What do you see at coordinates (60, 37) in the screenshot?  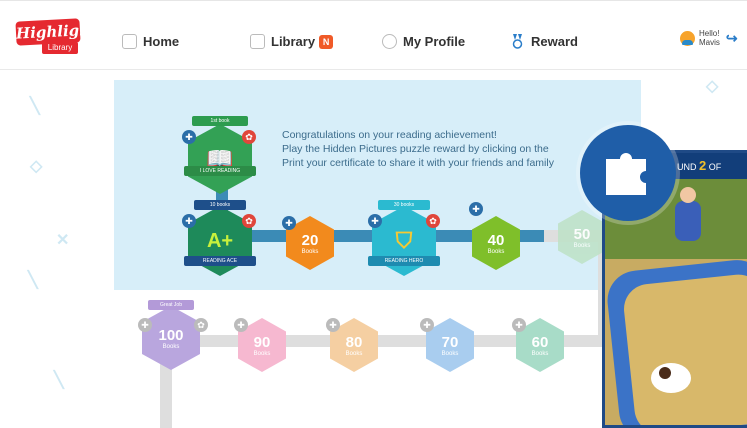 I see `highlights-library-logo: Highlights Library` at bounding box center [60, 37].